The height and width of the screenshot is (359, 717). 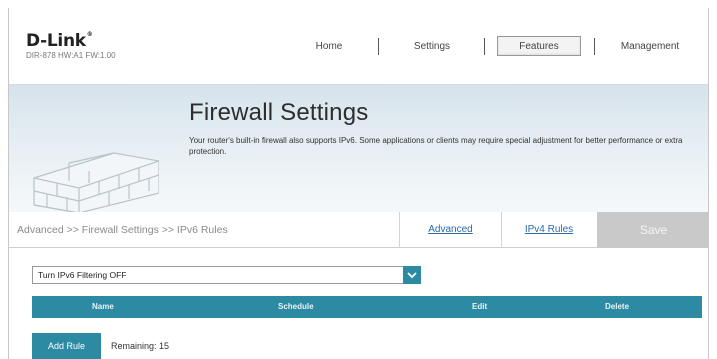 What do you see at coordinates (548, 230) in the screenshot?
I see `ipv4-rules-link: IPv4 Rules` at bounding box center [548, 230].